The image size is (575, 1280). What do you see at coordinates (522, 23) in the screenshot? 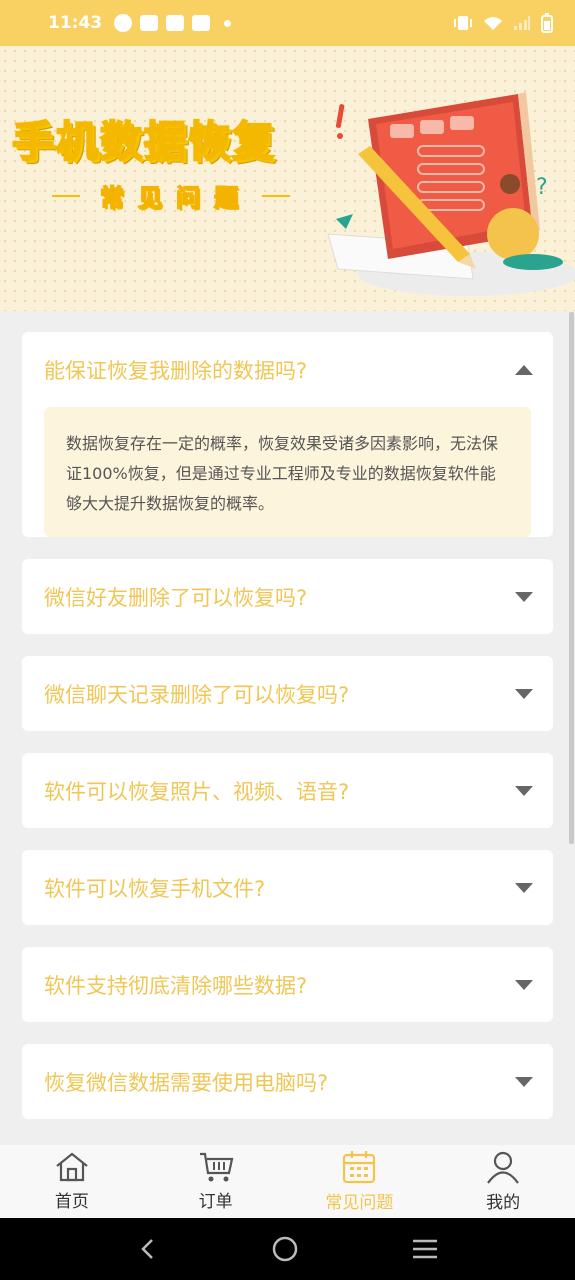
I see `signal-icon` at bounding box center [522, 23].